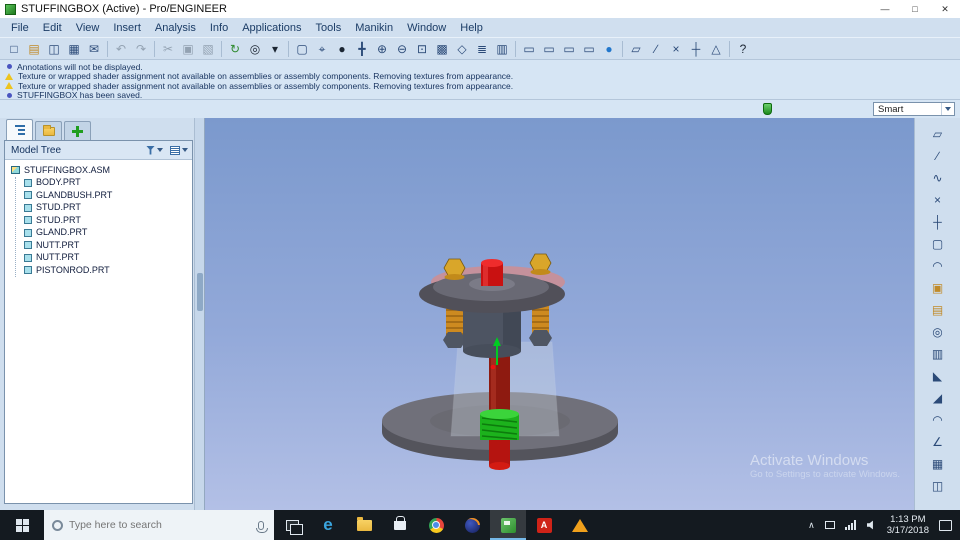 This screenshot has height=540, width=960. What do you see at coordinates (454, 269) in the screenshot?
I see `nutt-left-part` at bounding box center [454, 269].